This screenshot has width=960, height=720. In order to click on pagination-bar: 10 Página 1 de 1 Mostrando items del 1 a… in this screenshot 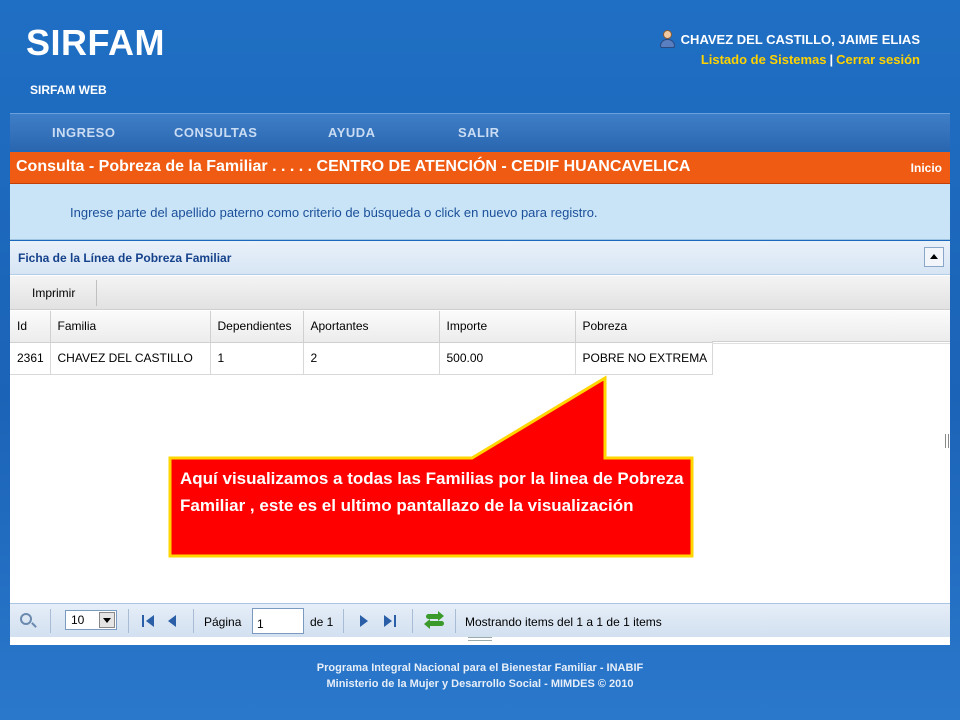, I will do `click(480, 620)`.